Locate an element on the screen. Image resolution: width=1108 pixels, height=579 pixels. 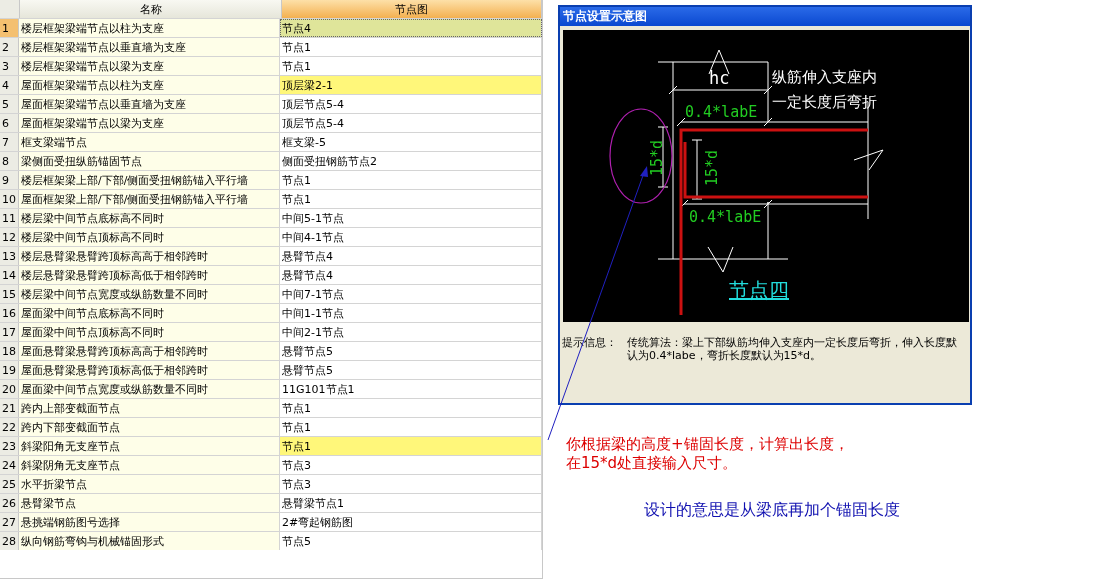
table-cell: 中间1-1节点 is located at coordinates (411, 313).